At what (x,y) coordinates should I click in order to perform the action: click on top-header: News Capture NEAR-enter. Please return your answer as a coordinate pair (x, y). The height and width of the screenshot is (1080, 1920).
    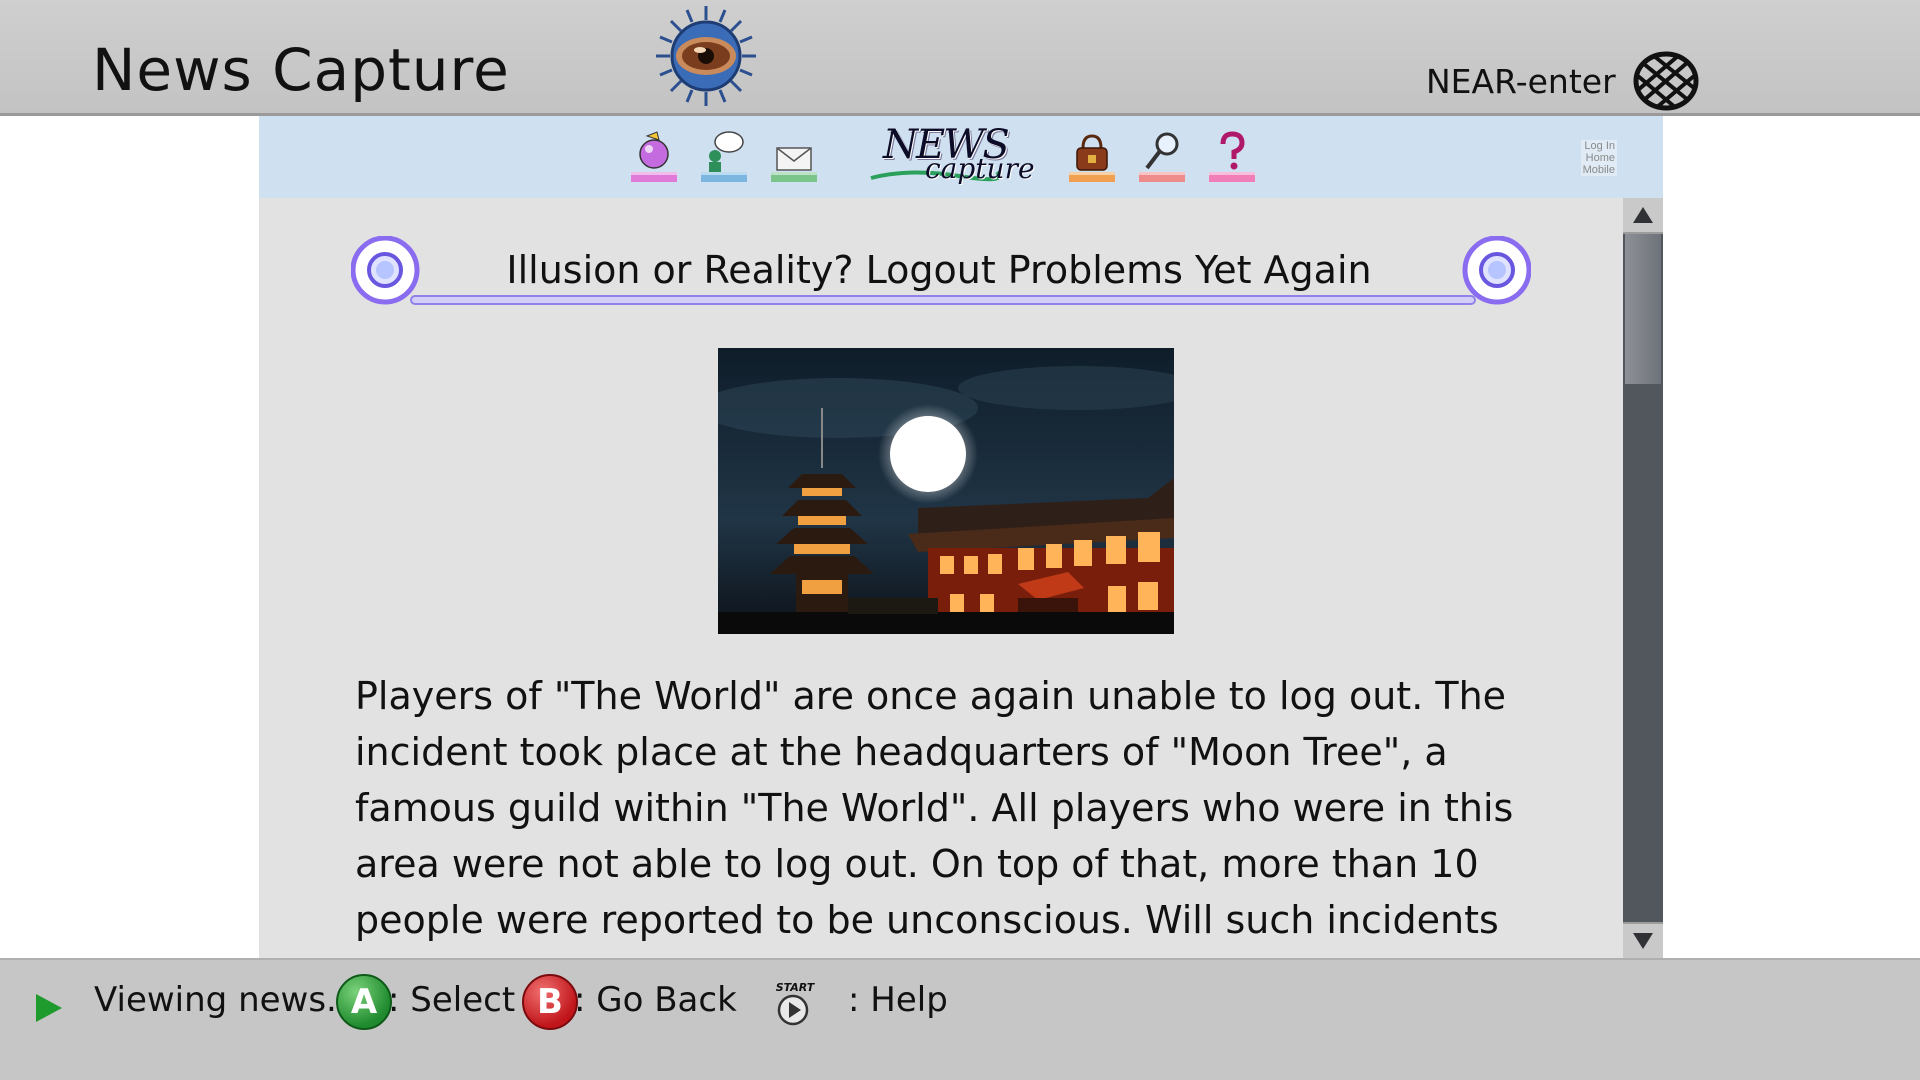
    Looking at the image, I should click on (960, 58).